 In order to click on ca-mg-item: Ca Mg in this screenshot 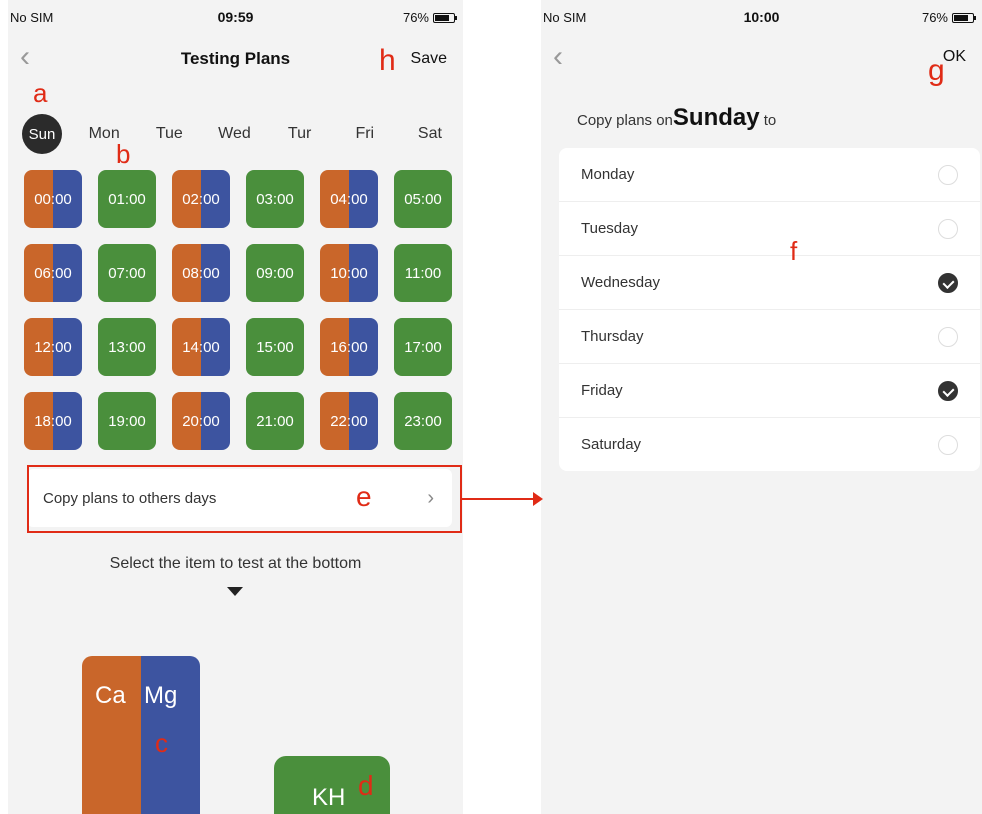, I will do `click(141, 735)`.